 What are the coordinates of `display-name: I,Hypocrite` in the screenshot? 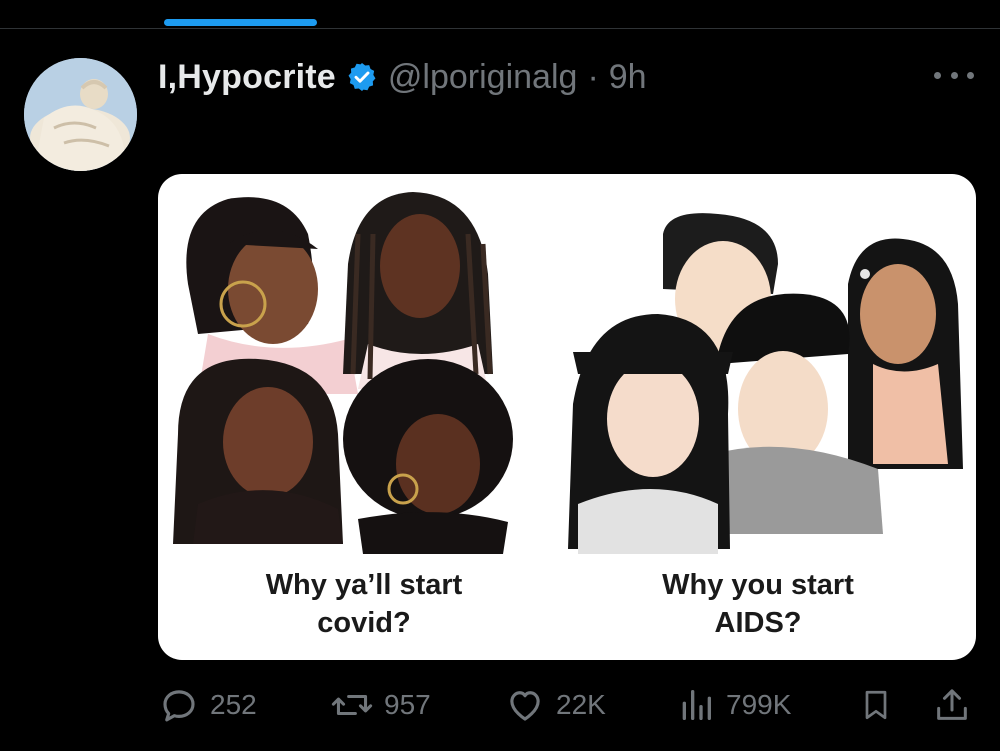 It's located at (247, 77).